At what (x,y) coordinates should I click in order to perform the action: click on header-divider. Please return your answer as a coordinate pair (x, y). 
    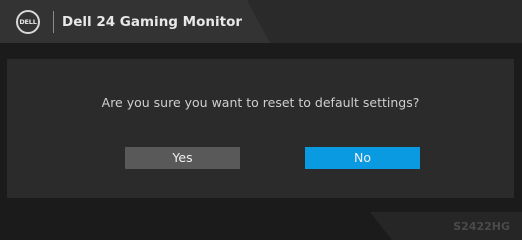
    Looking at the image, I should click on (53, 22).